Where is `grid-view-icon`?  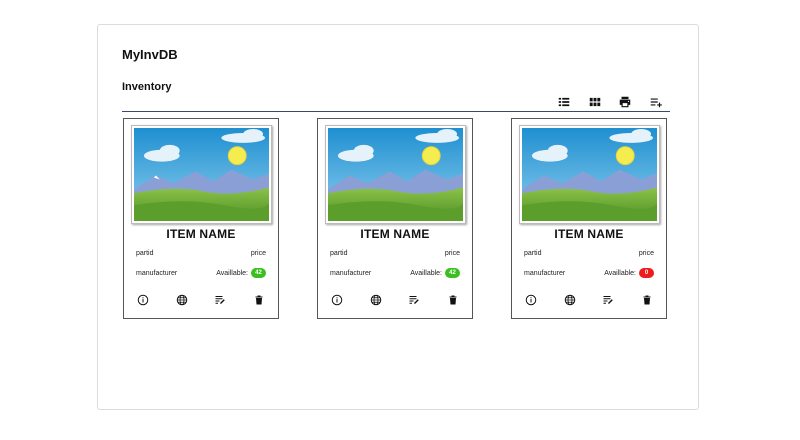
grid-view-icon is located at coordinates (594, 102).